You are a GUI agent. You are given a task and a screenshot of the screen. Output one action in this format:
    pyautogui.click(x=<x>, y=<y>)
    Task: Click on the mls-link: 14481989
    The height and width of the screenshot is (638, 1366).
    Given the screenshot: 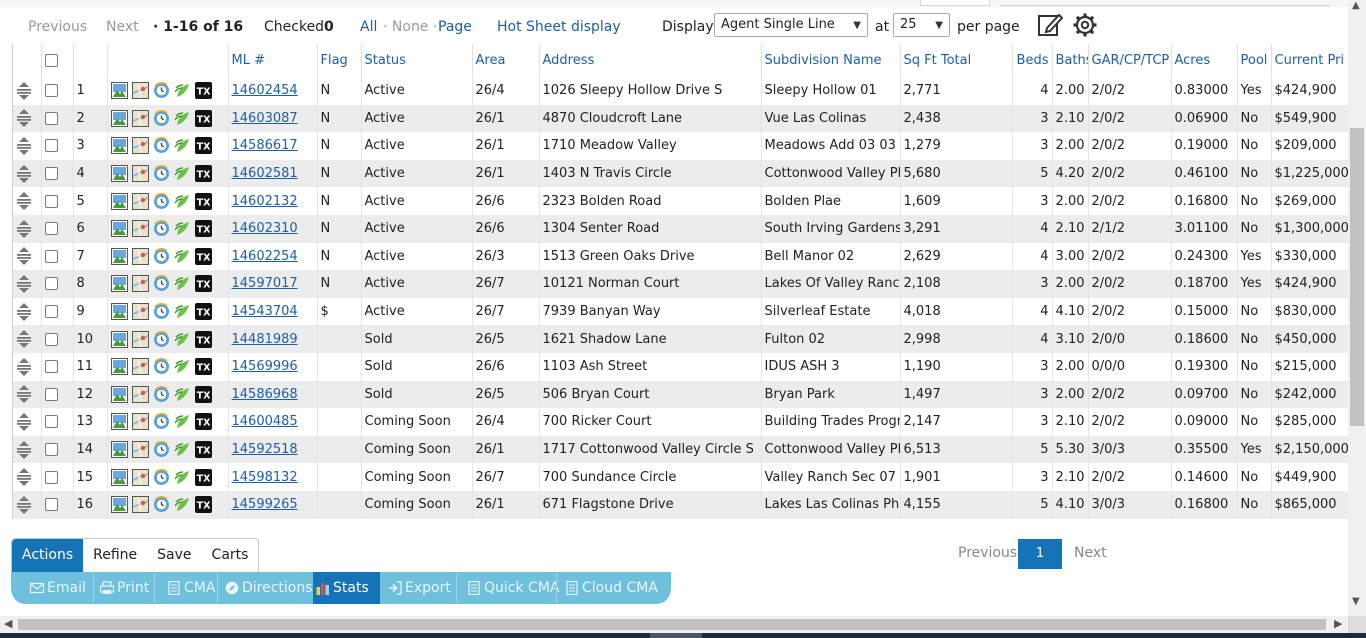 What is the action you would take?
    pyautogui.click(x=265, y=339)
    